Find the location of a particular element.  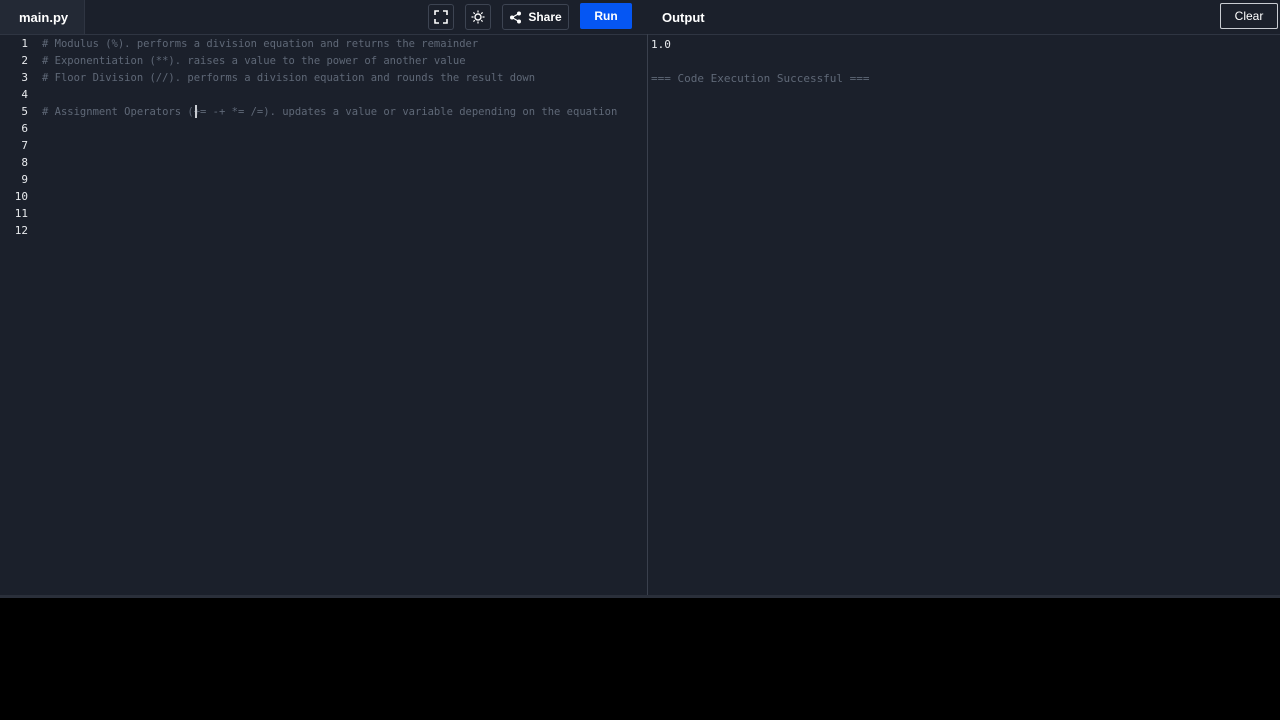

execution-status: === Code Execution Successful === is located at coordinates (760, 78).